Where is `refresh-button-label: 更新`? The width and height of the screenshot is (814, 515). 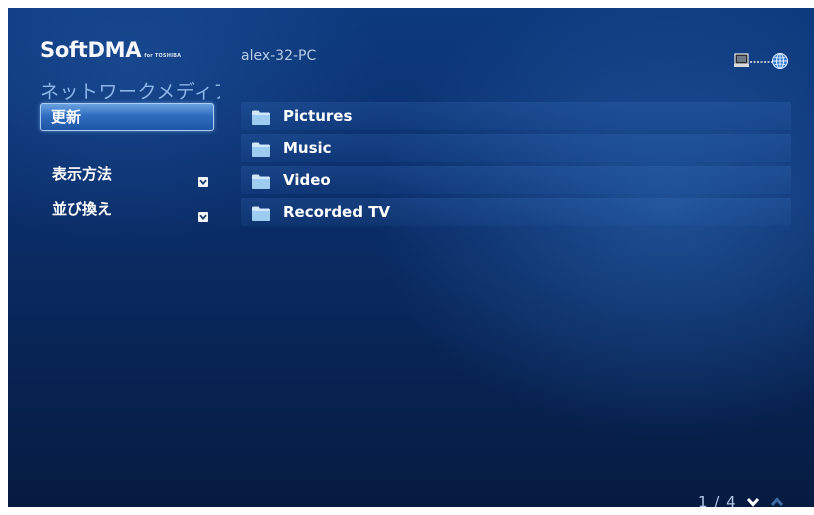
refresh-button-label: 更新 is located at coordinates (66, 117).